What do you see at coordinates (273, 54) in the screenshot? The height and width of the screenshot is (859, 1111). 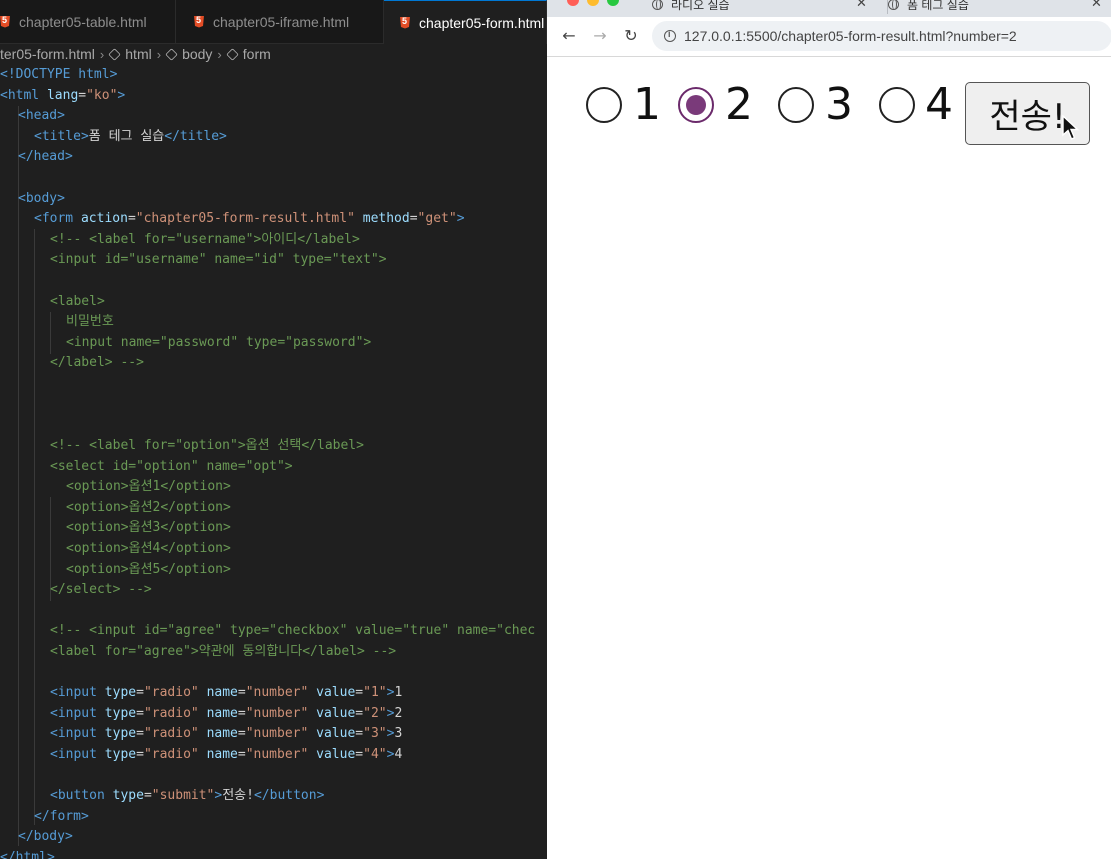 I see `breadcrumb: ter05-form.html › html › body › form` at bounding box center [273, 54].